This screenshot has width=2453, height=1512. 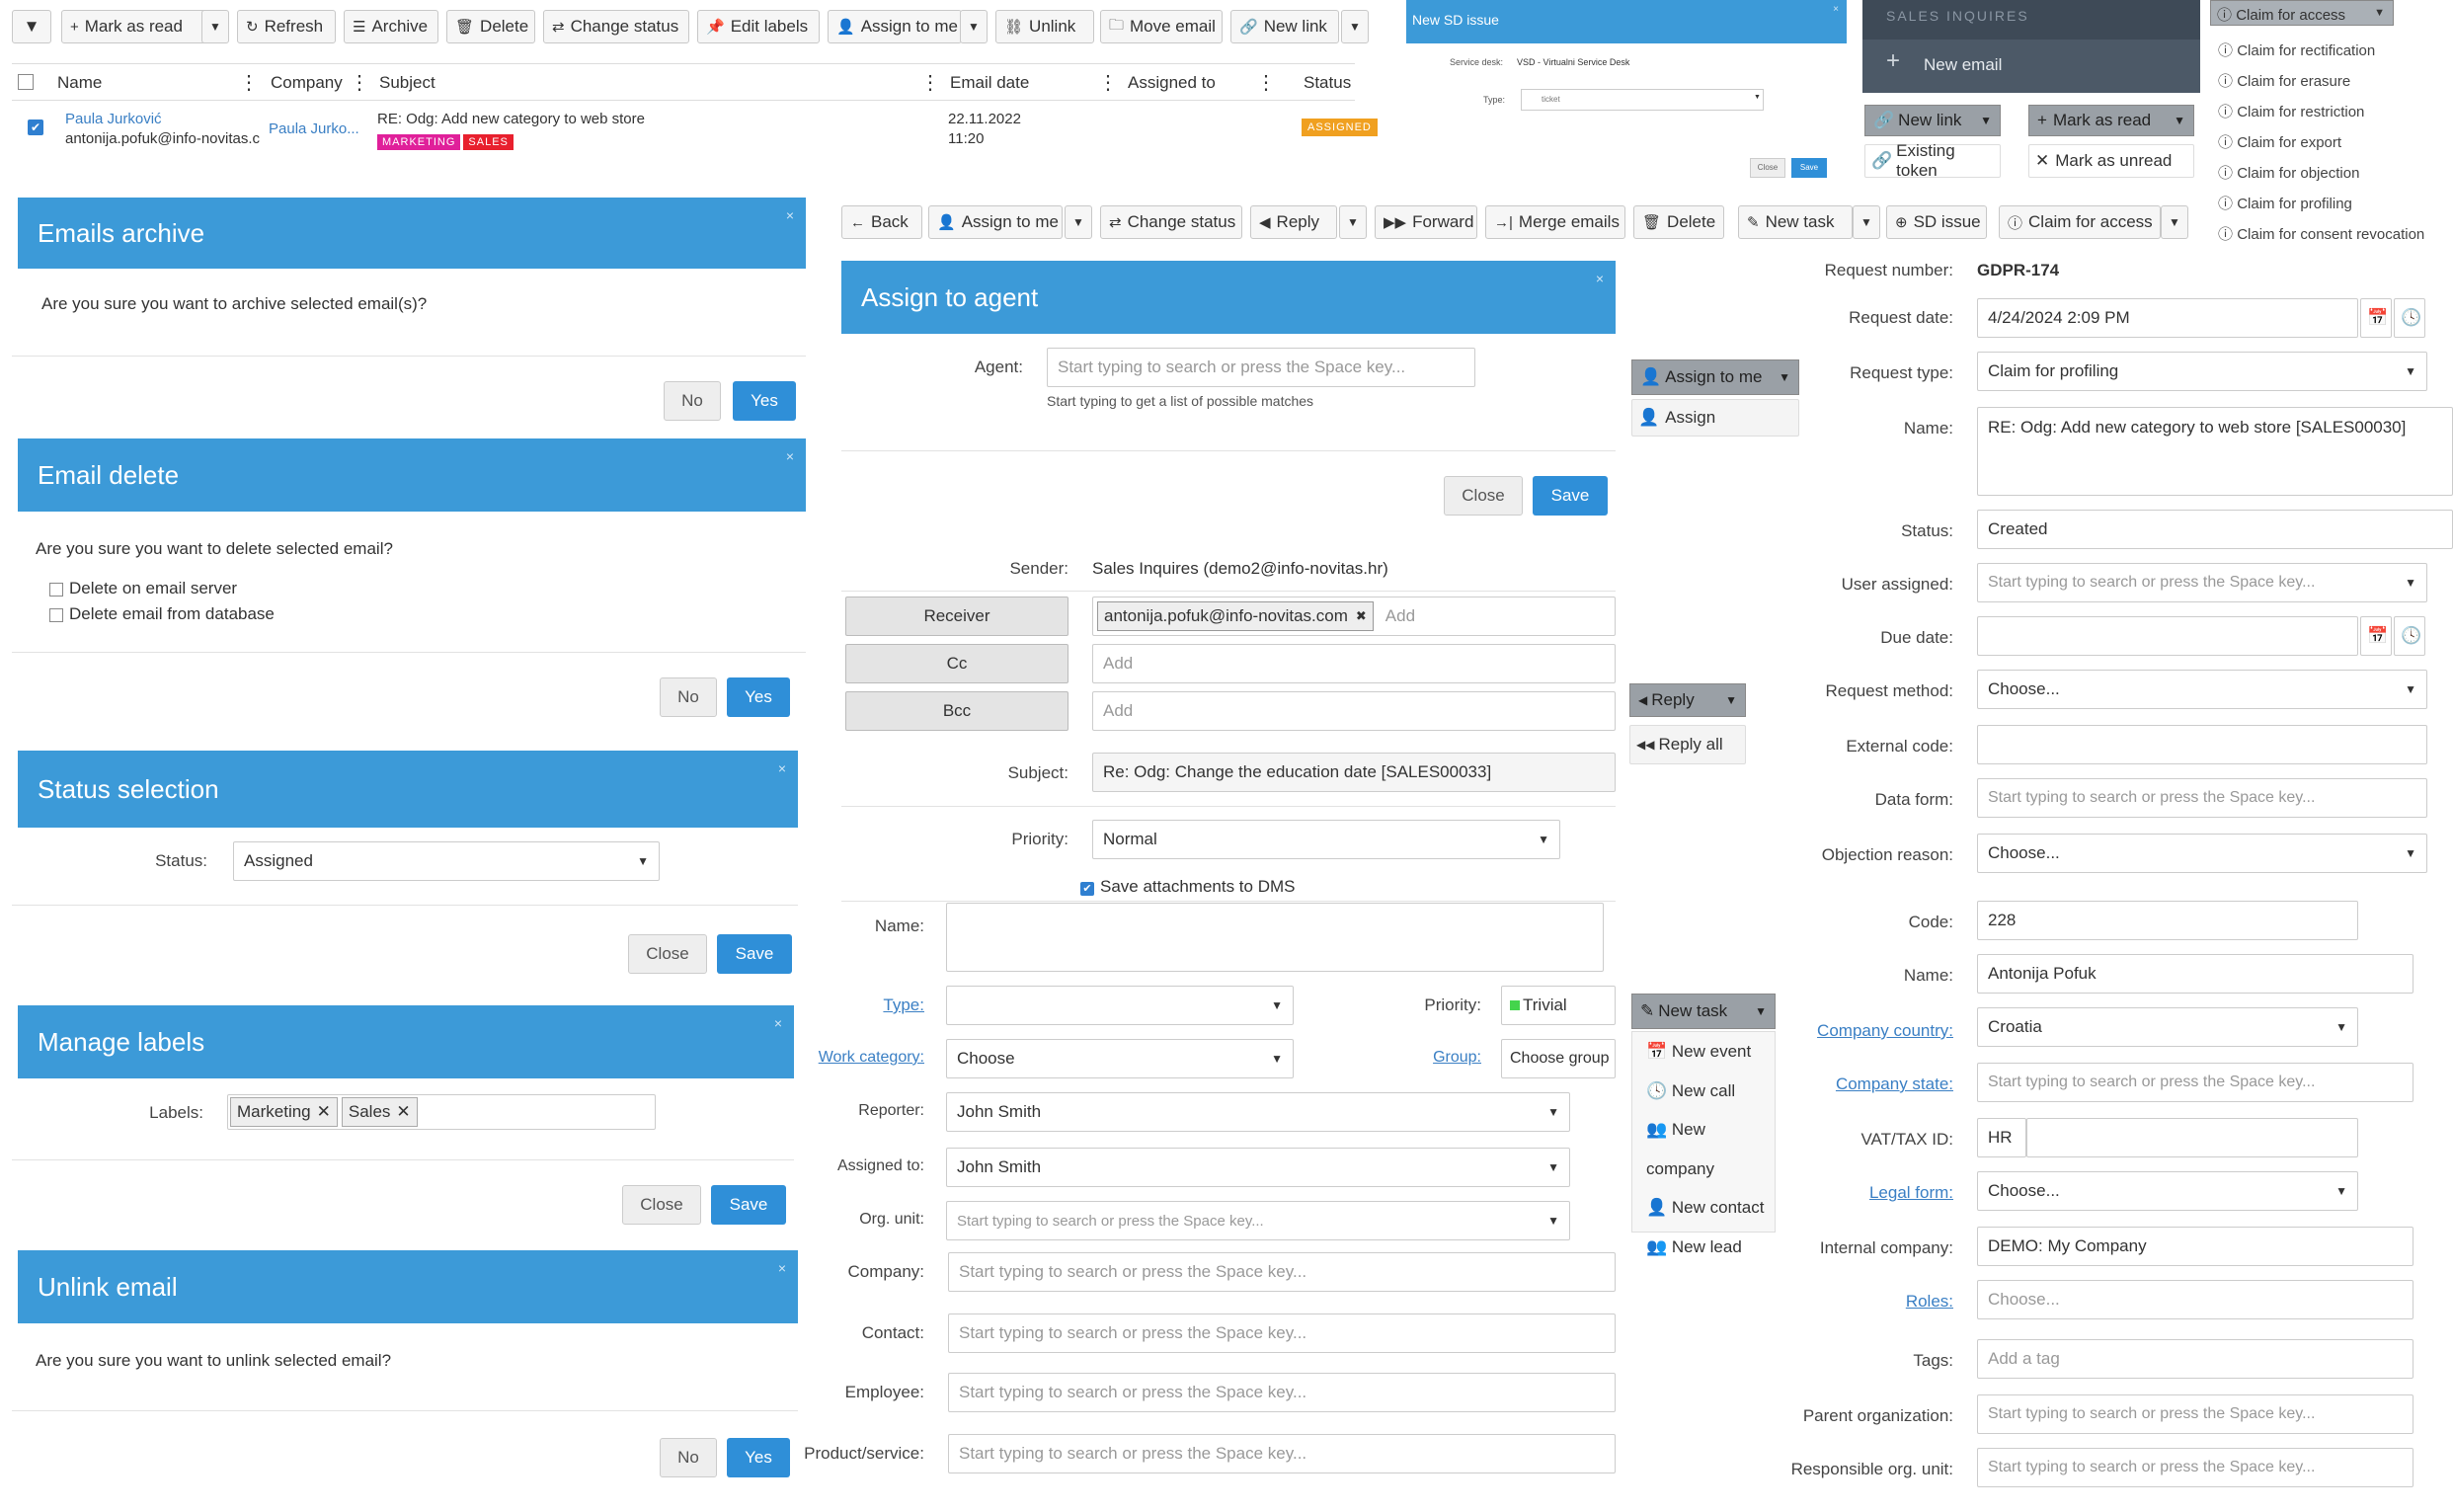 What do you see at coordinates (2215, 530) in the screenshot?
I see `status-input: Created` at bounding box center [2215, 530].